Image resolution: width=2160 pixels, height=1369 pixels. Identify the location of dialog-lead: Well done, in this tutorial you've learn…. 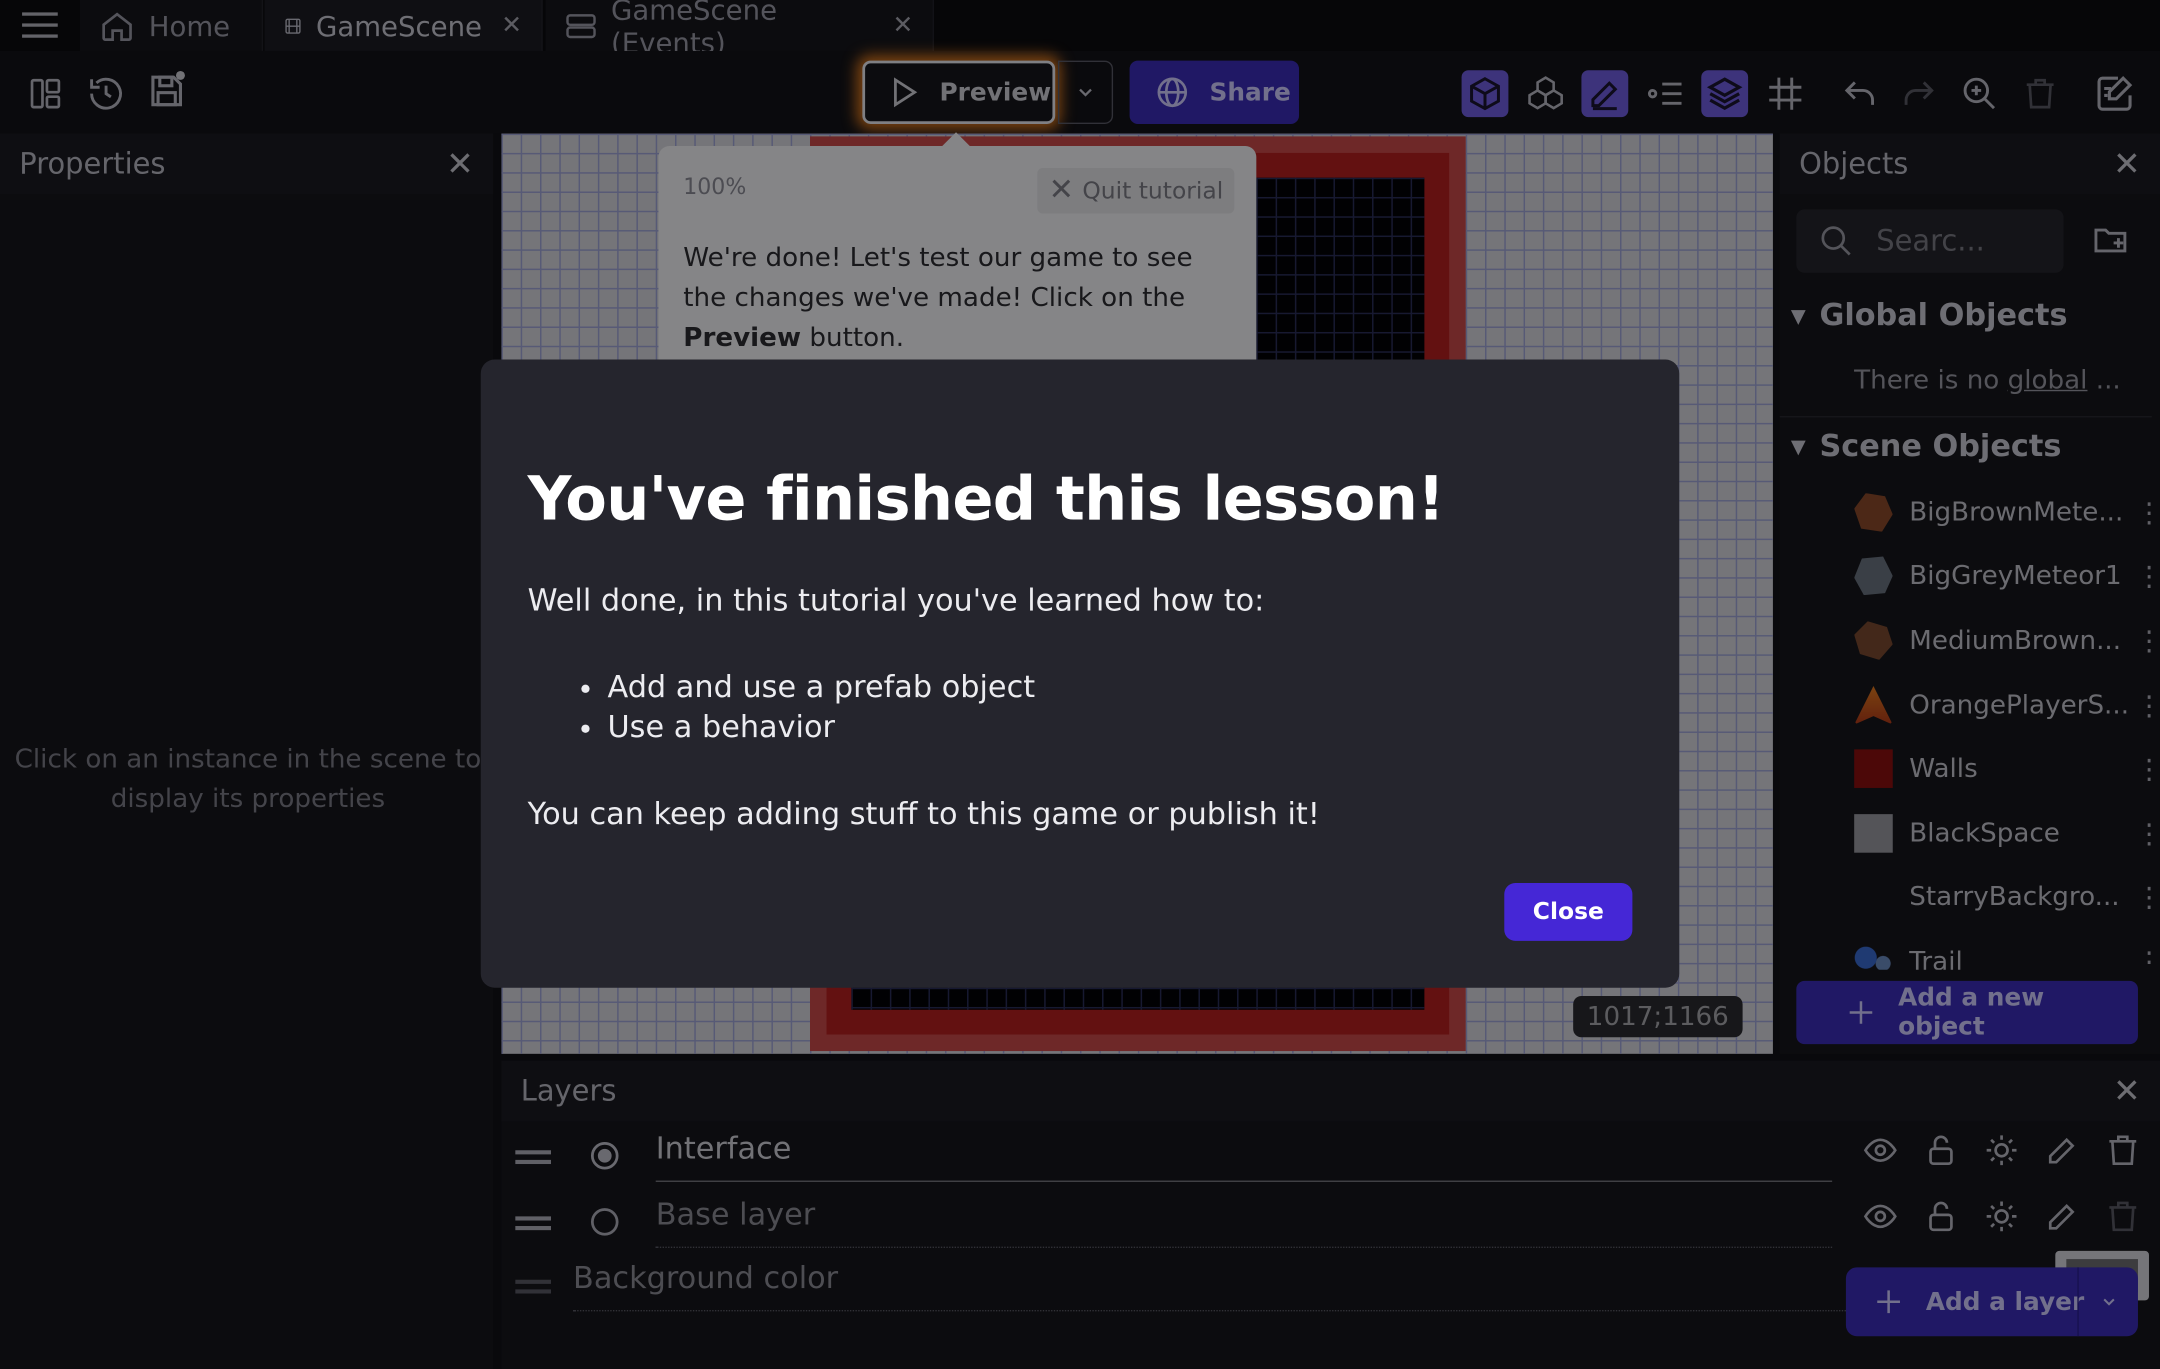
(896, 601).